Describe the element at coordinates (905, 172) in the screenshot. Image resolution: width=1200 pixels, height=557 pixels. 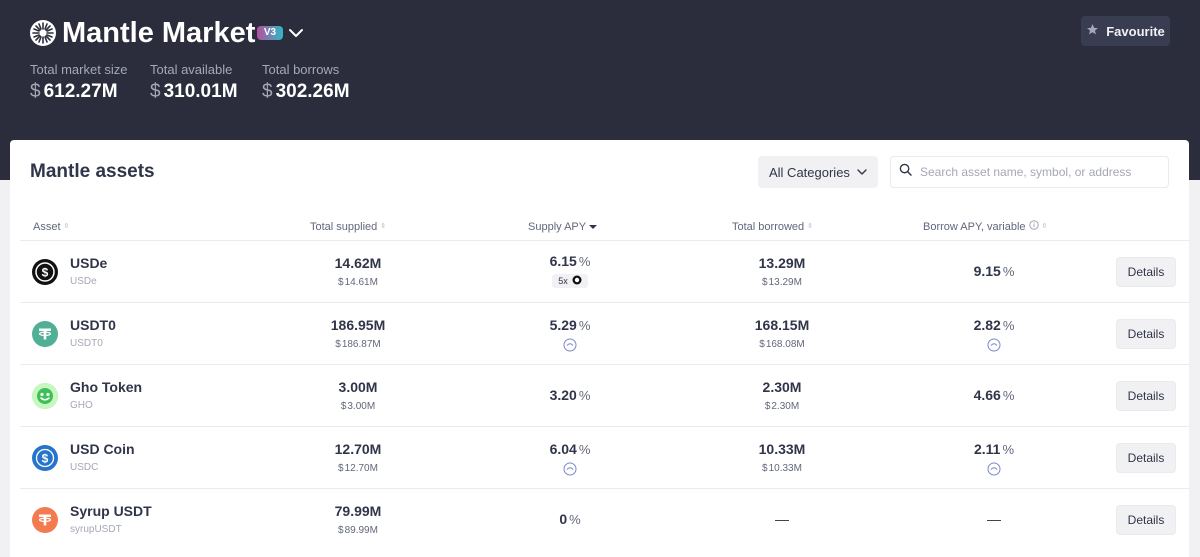
I see `search-icon` at that location.